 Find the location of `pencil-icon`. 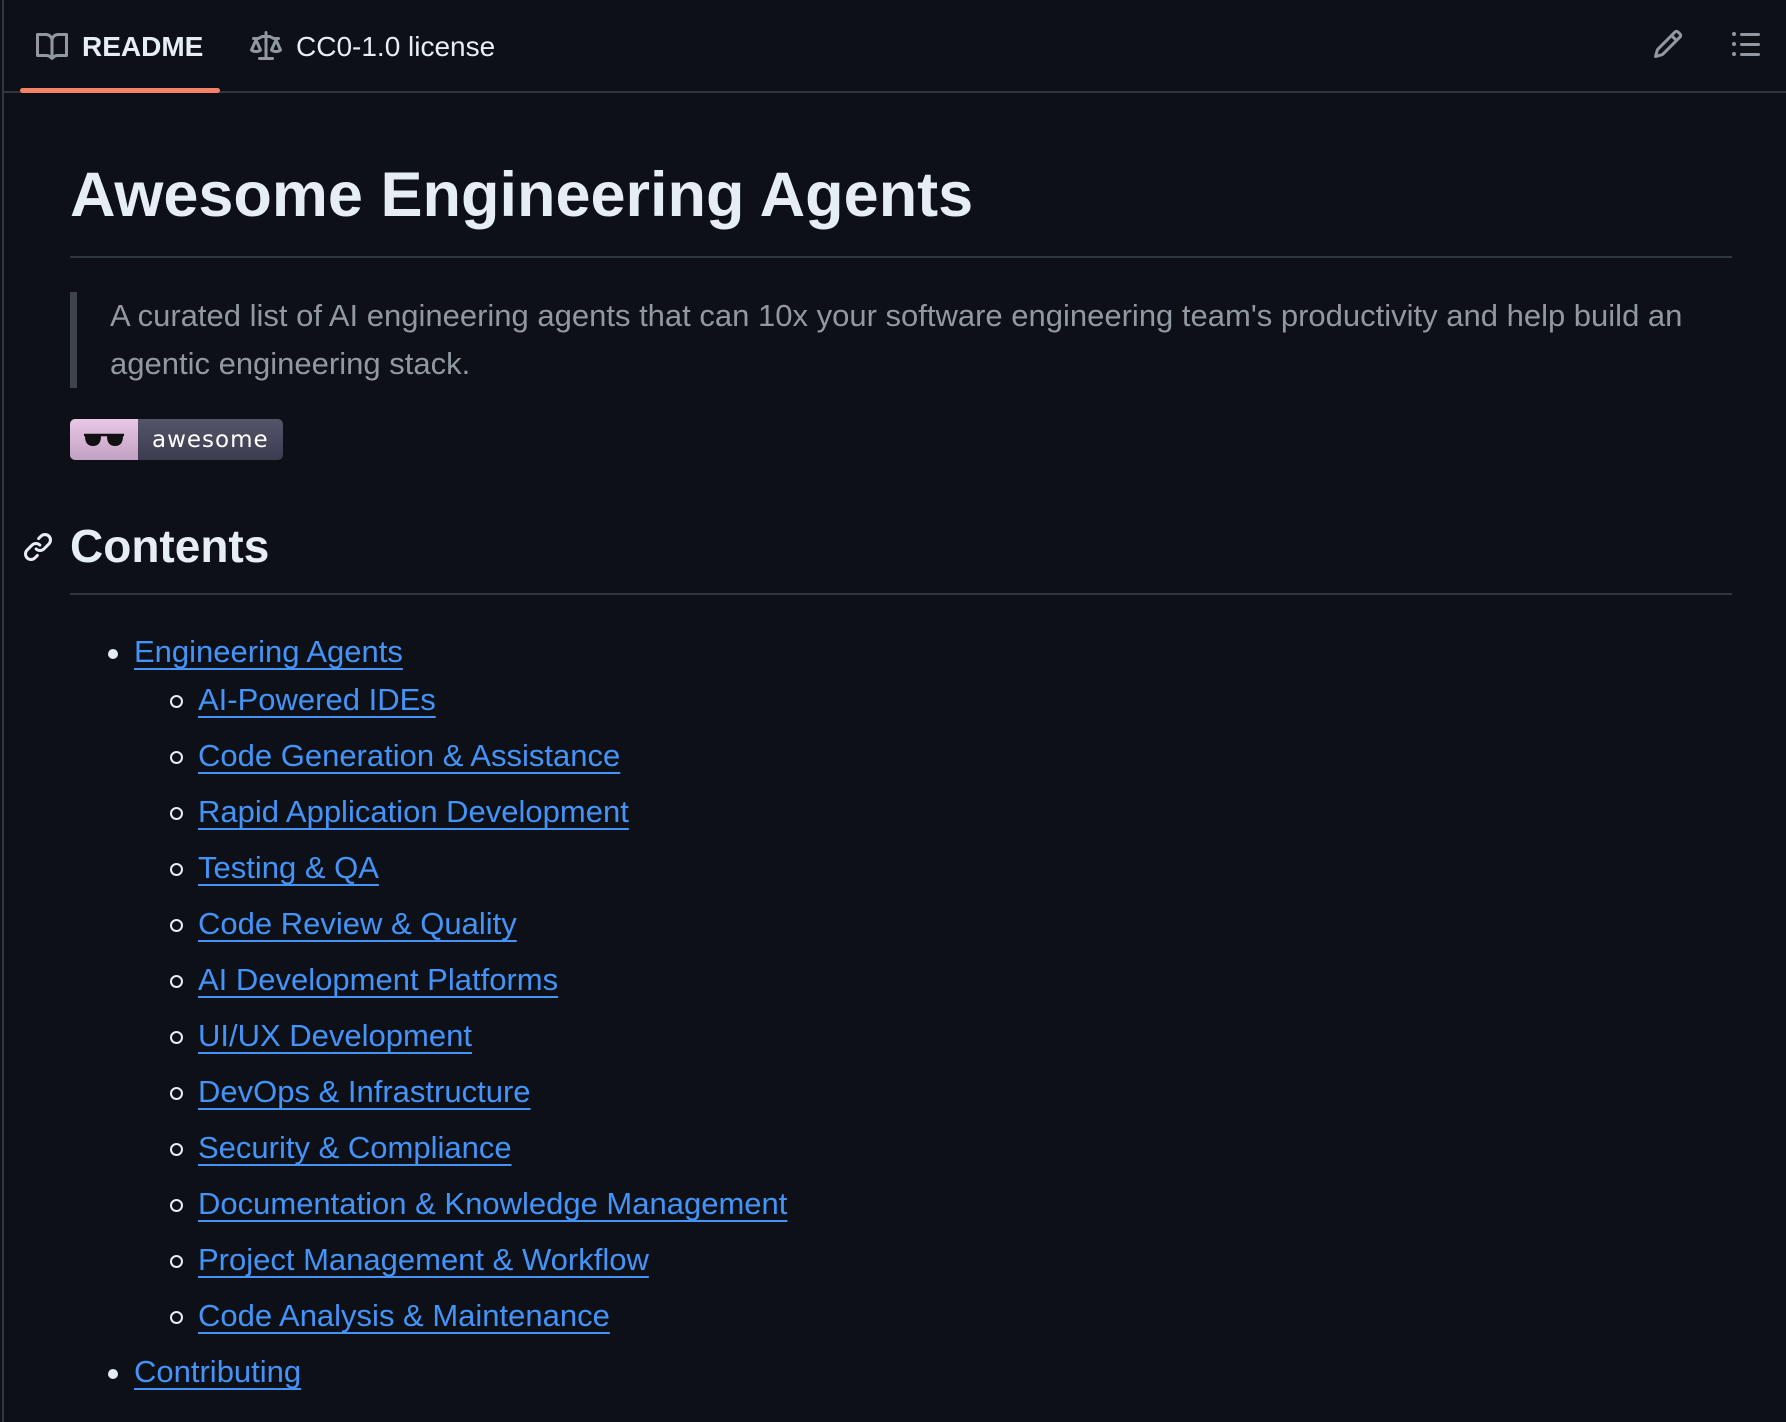

pencil-icon is located at coordinates (1668, 46).